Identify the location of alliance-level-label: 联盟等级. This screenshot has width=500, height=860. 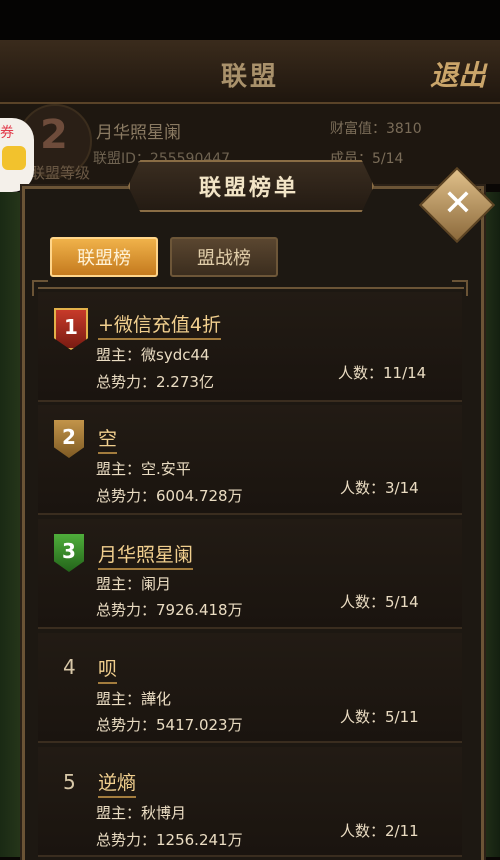
(60, 173).